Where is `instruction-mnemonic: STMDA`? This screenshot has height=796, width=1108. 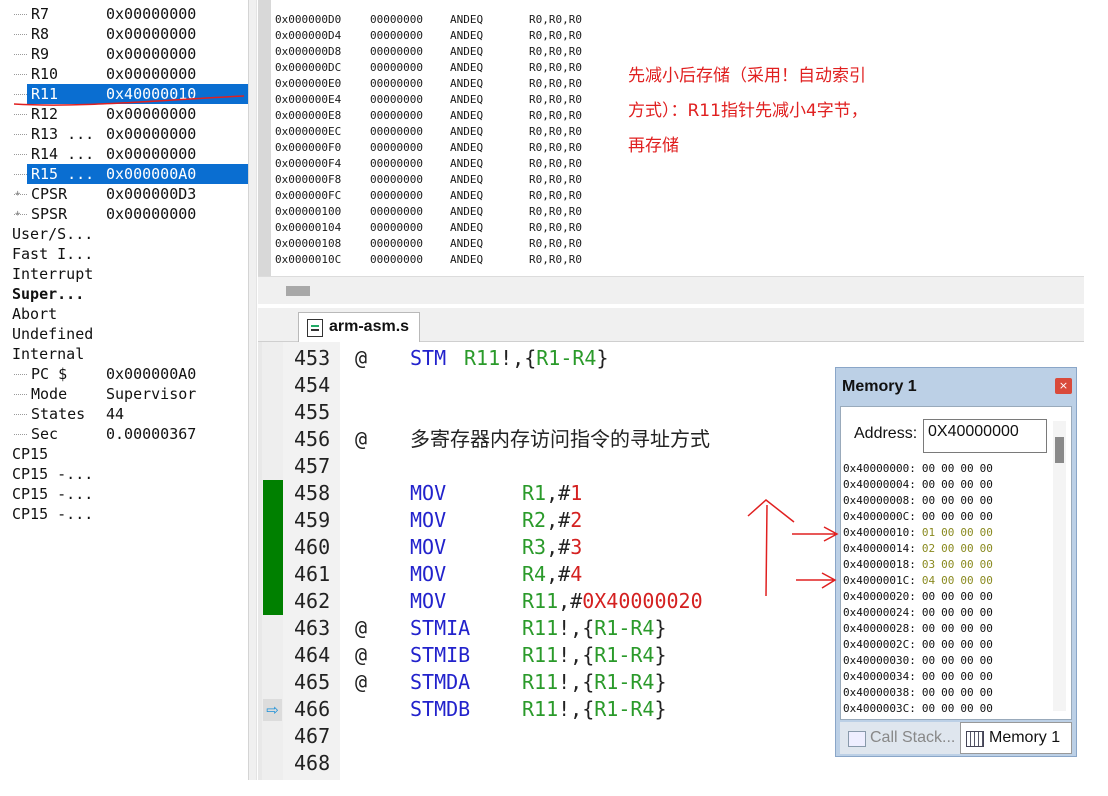
instruction-mnemonic: STMDA is located at coordinates (440, 682).